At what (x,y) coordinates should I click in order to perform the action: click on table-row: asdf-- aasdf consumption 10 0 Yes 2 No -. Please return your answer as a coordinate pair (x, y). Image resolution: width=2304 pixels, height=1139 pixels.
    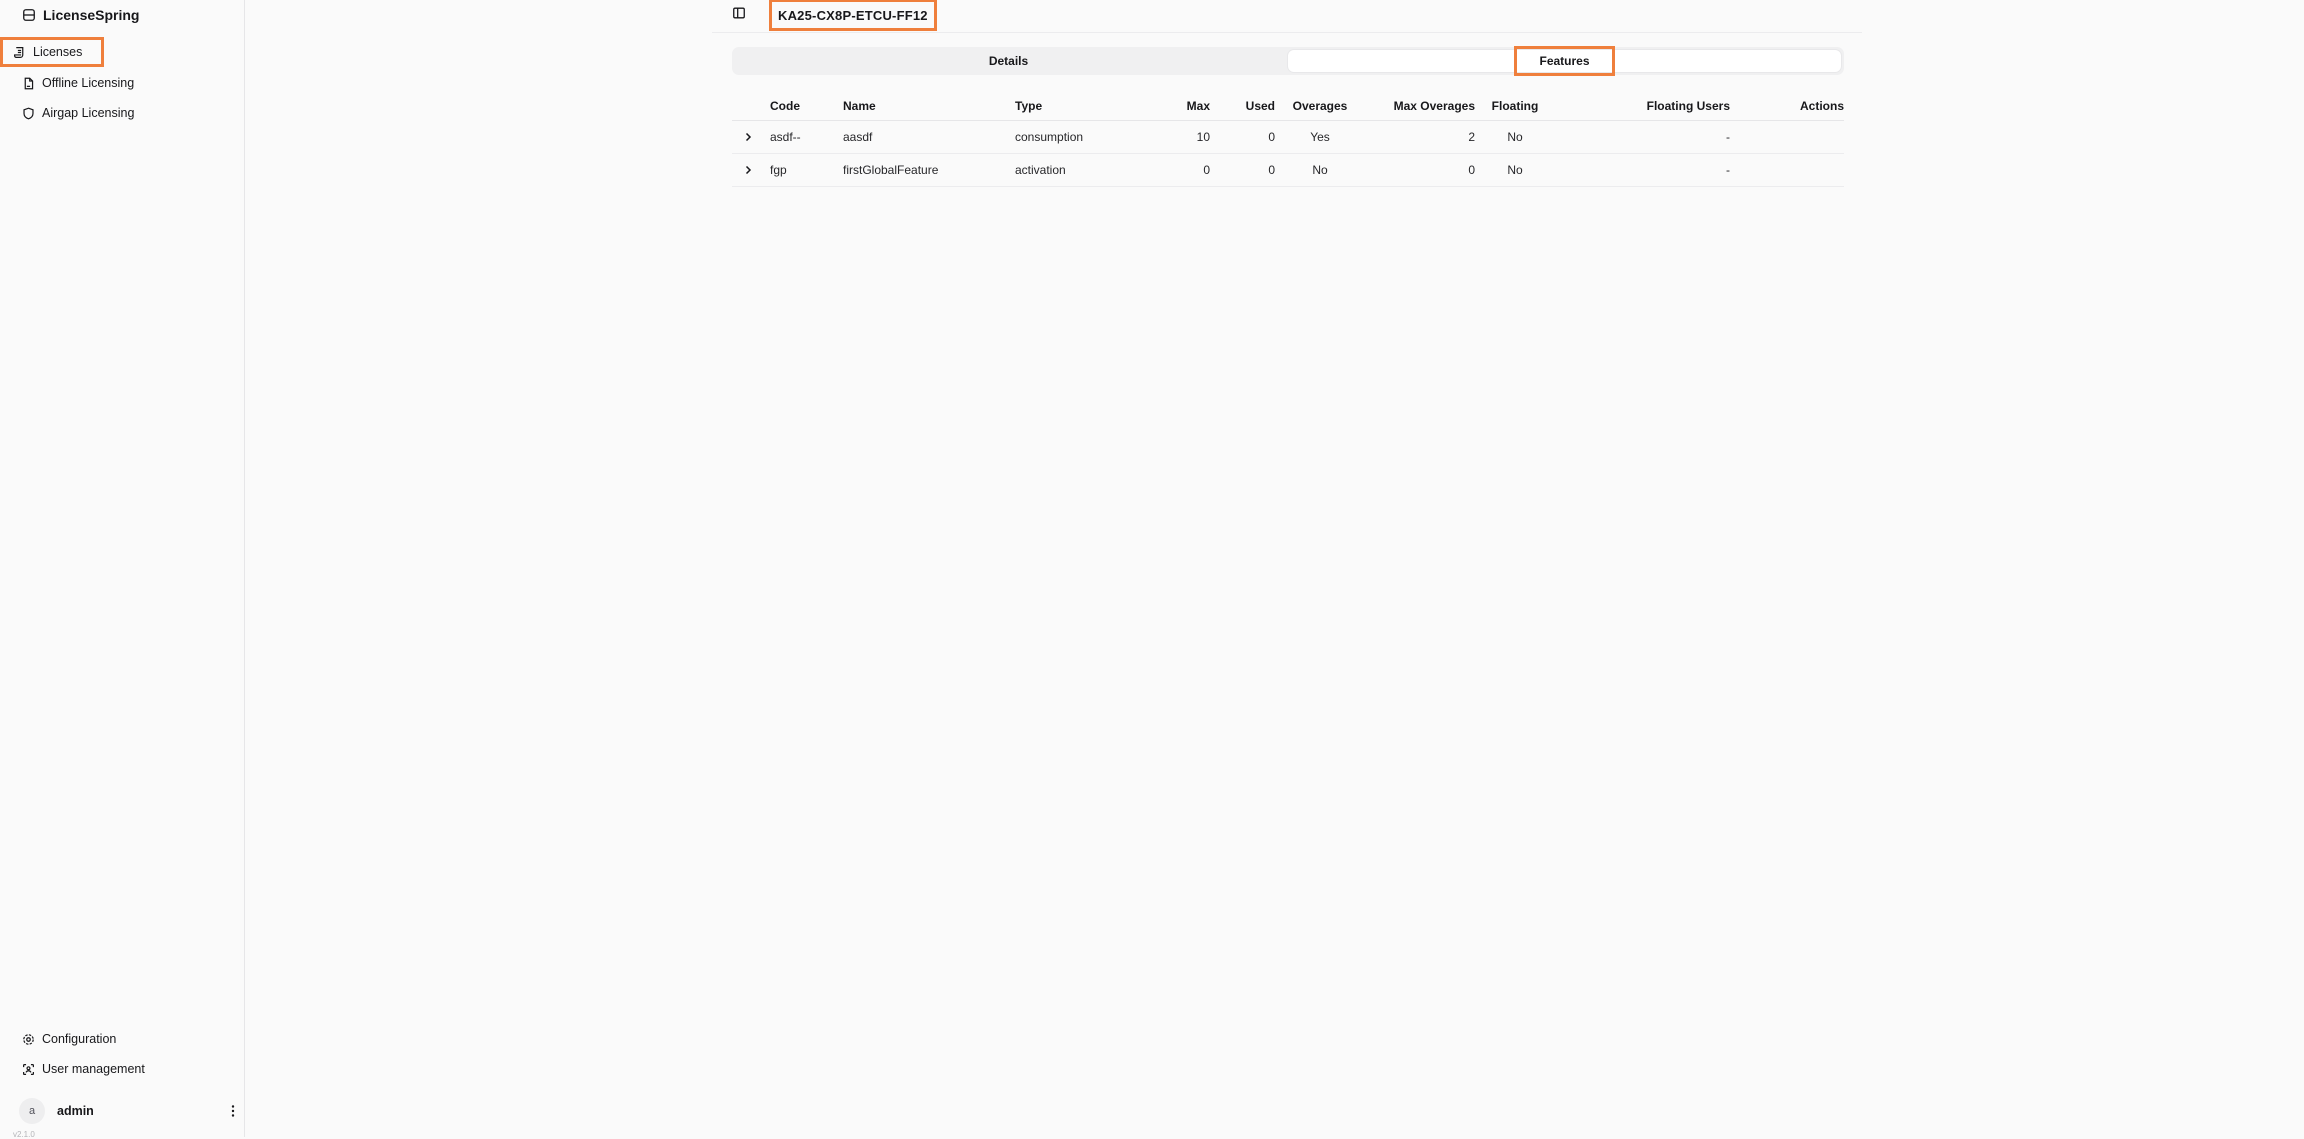
    Looking at the image, I should click on (1288, 137).